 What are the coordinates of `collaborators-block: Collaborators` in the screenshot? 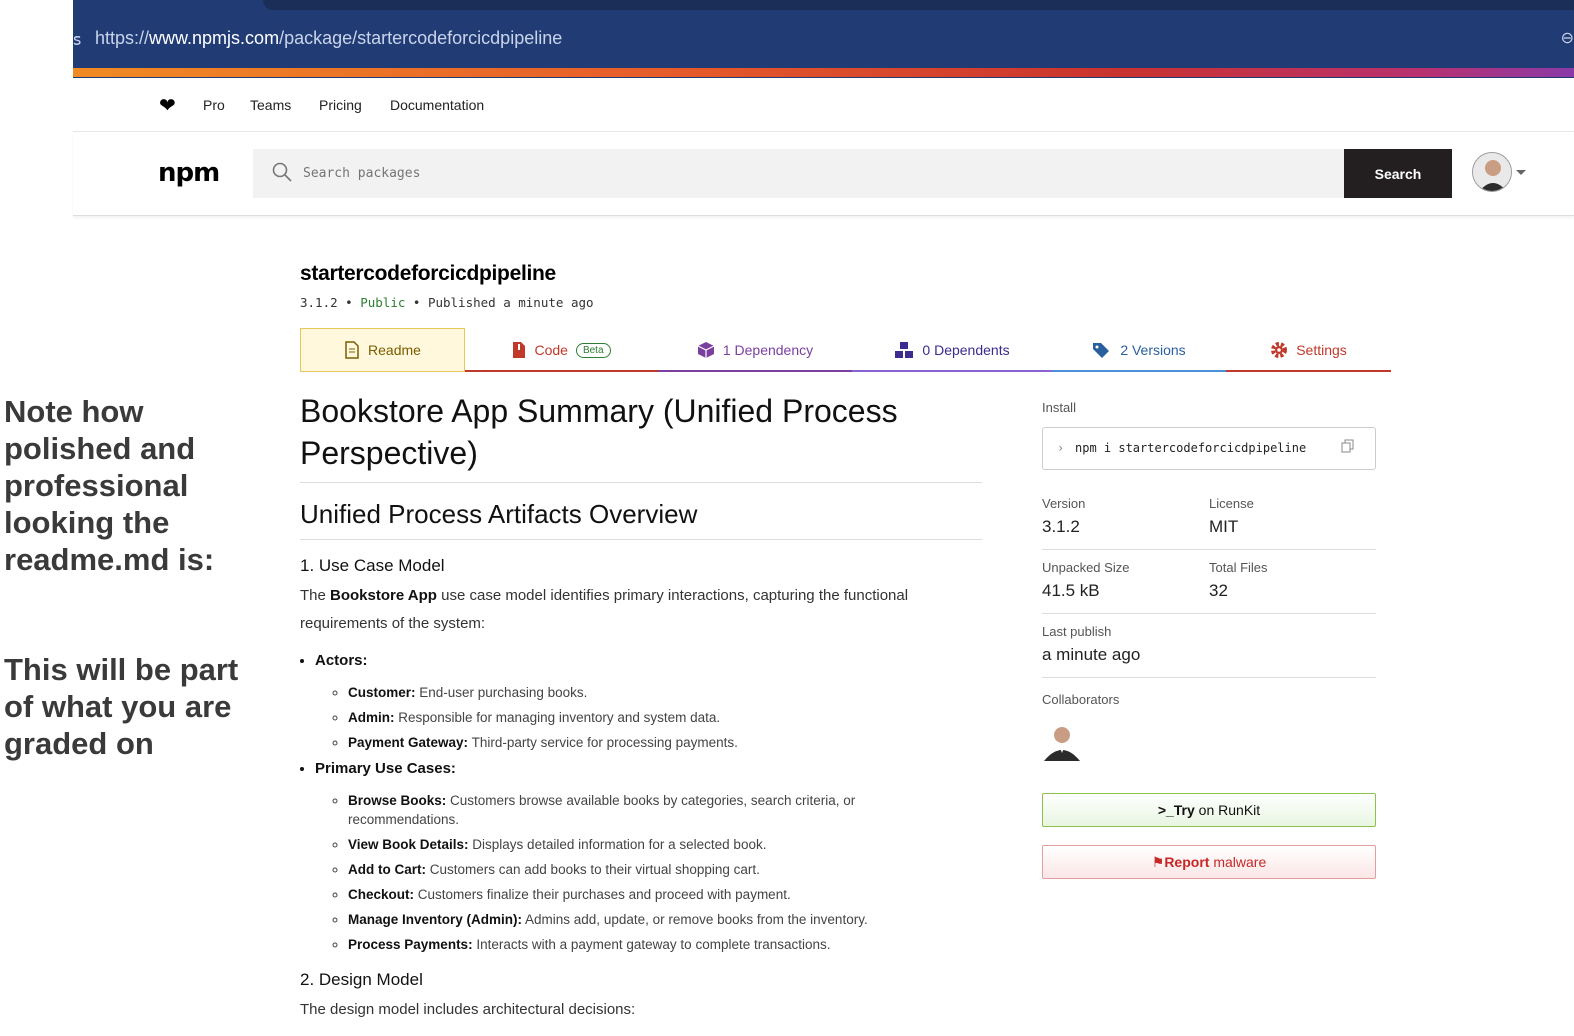 It's located at (1209, 719).